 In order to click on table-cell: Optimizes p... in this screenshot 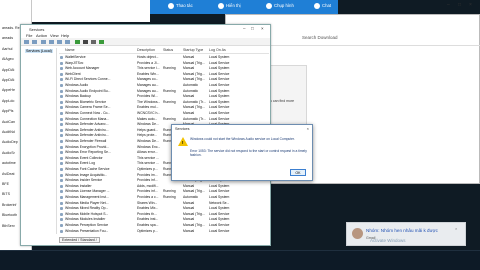, I will do `click(147, 230)`.